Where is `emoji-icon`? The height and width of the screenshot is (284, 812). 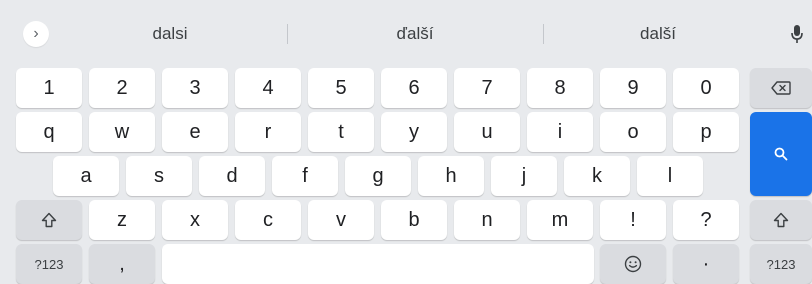 emoji-icon is located at coordinates (633, 264).